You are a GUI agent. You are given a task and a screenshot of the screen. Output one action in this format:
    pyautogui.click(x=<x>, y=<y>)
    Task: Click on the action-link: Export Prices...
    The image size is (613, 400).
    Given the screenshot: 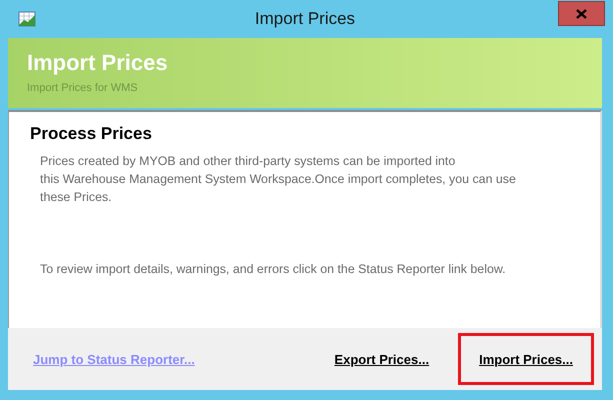 What is the action you would take?
    pyautogui.click(x=381, y=359)
    